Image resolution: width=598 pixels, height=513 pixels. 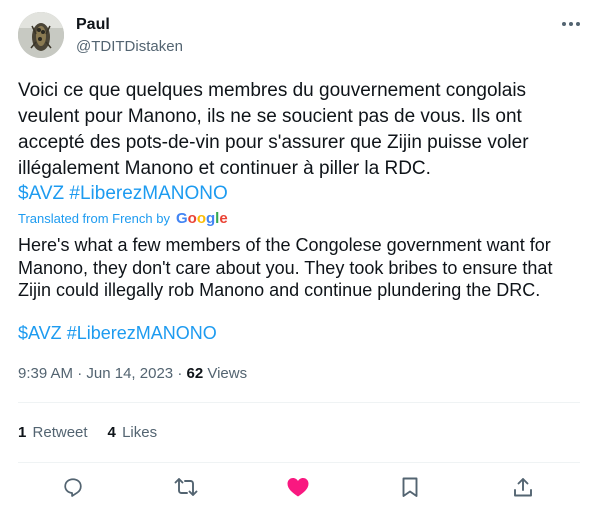 I want to click on retweet-button, so click(x=186, y=487).